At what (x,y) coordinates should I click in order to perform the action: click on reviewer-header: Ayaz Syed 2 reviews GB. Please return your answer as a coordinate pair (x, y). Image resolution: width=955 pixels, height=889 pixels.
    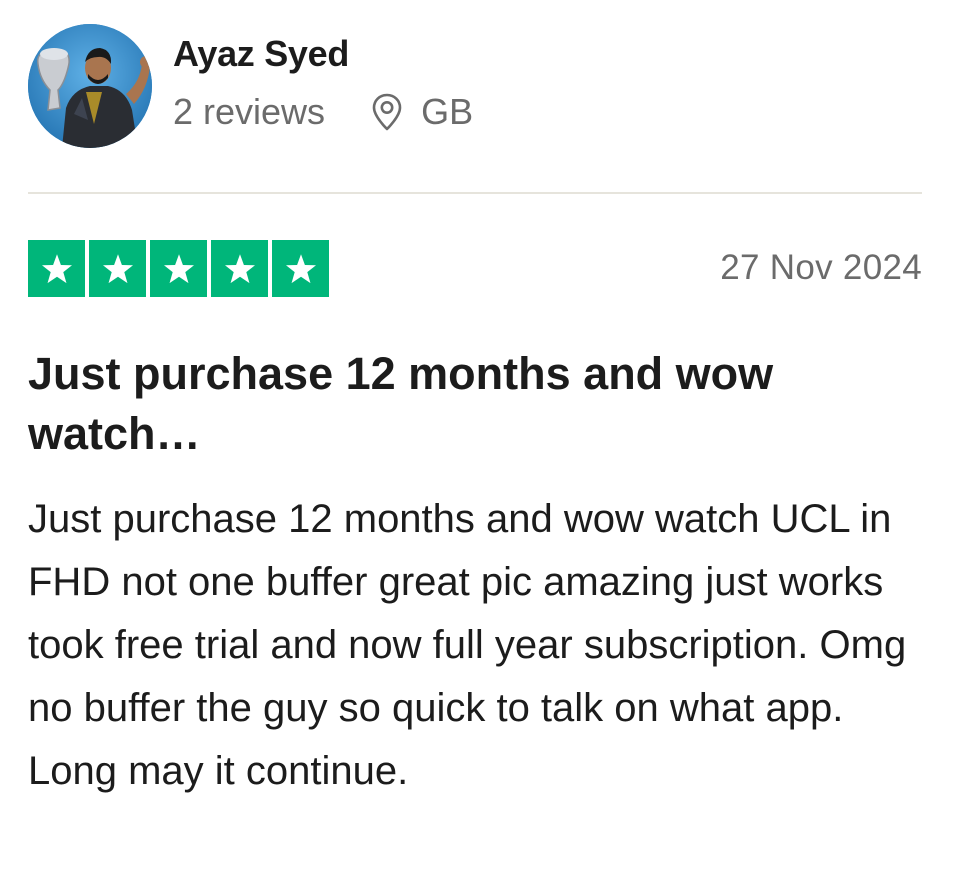
    Looking at the image, I should click on (250, 86).